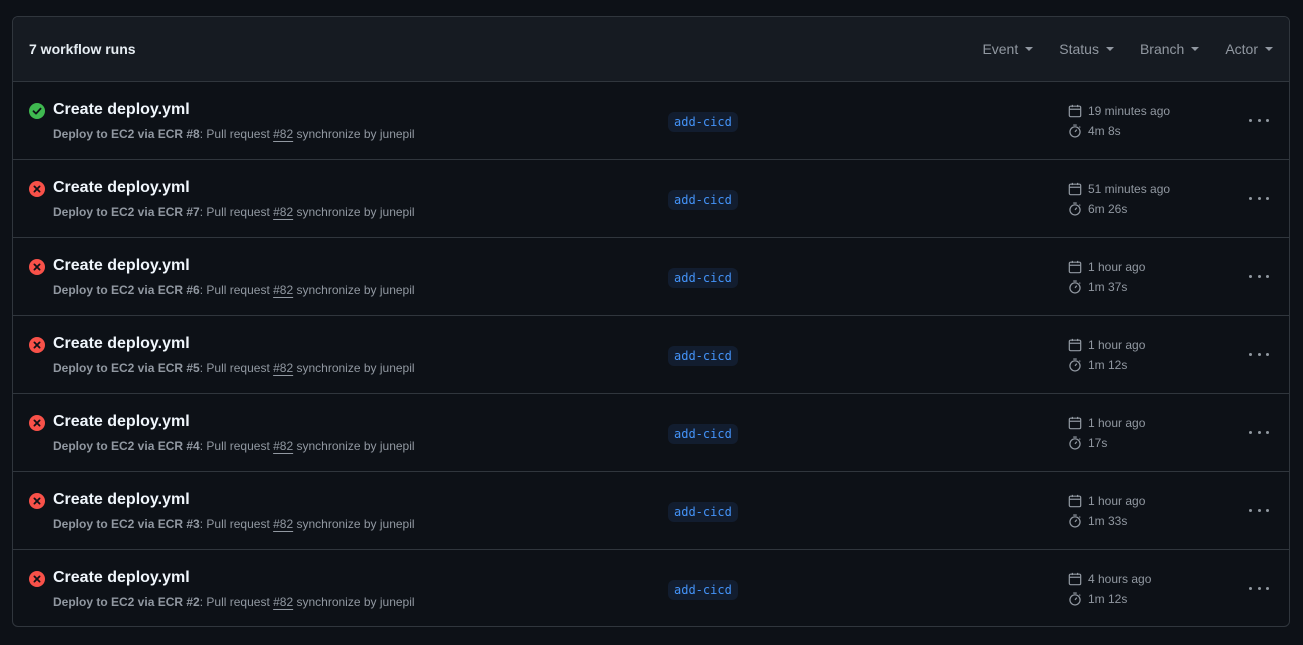 This screenshot has height=645, width=1303. I want to click on run-number: #3, so click(193, 524).